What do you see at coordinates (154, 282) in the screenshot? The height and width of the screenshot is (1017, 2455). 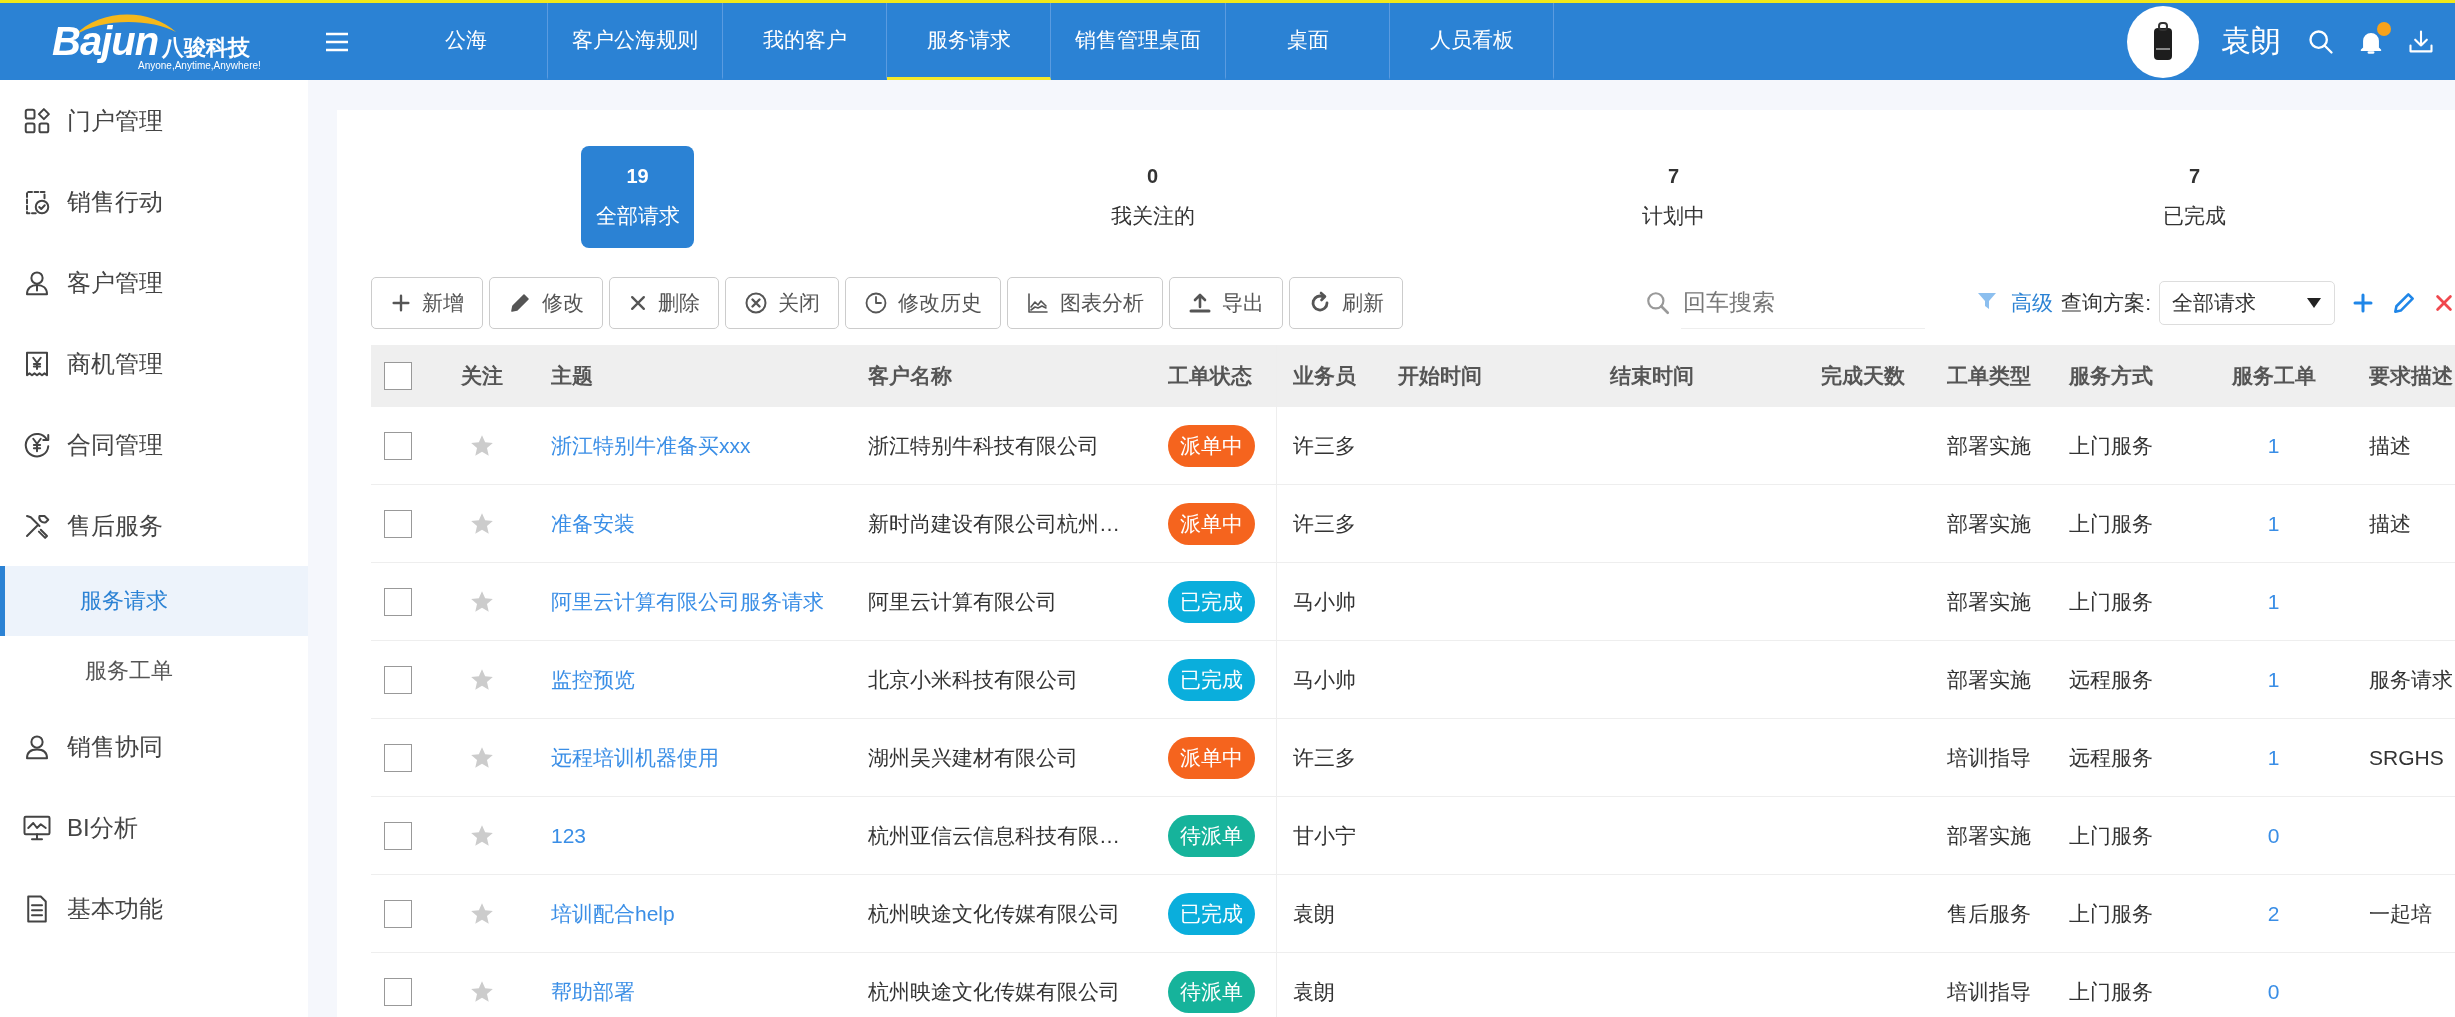 I see `sidebar-item: 客户管理` at bounding box center [154, 282].